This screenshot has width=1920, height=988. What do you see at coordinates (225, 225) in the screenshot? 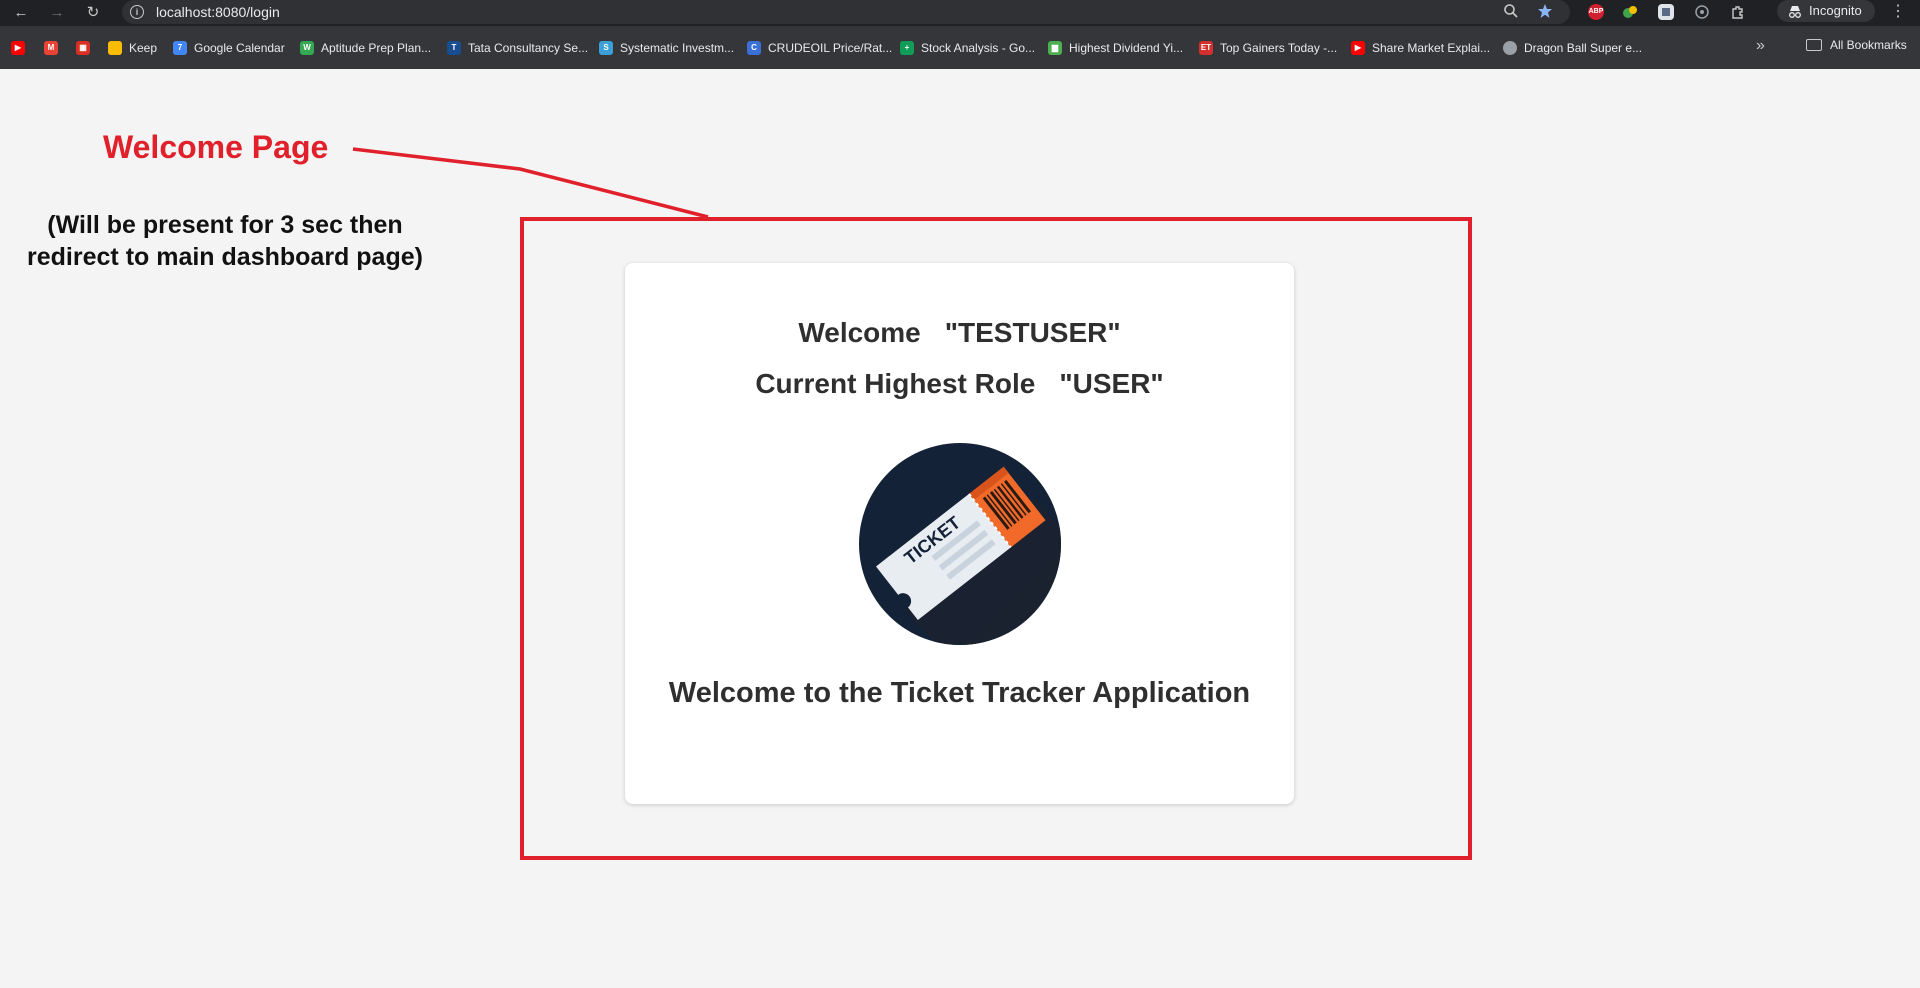
I see `annotation-note-line1: (Will be present for 3 sec then` at bounding box center [225, 225].